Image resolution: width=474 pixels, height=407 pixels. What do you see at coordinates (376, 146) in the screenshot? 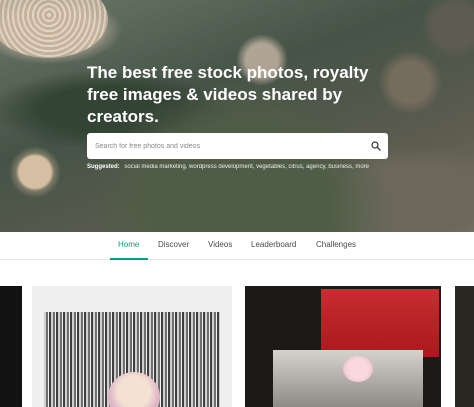
I see `search-icon` at bounding box center [376, 146].